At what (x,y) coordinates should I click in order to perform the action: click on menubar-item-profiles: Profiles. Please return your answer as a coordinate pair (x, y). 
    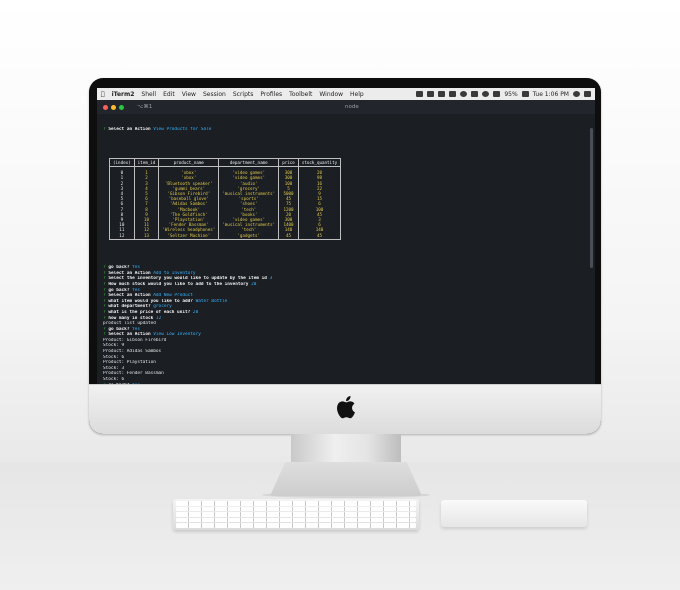
    Looking at the image, I should click on (271, 94).